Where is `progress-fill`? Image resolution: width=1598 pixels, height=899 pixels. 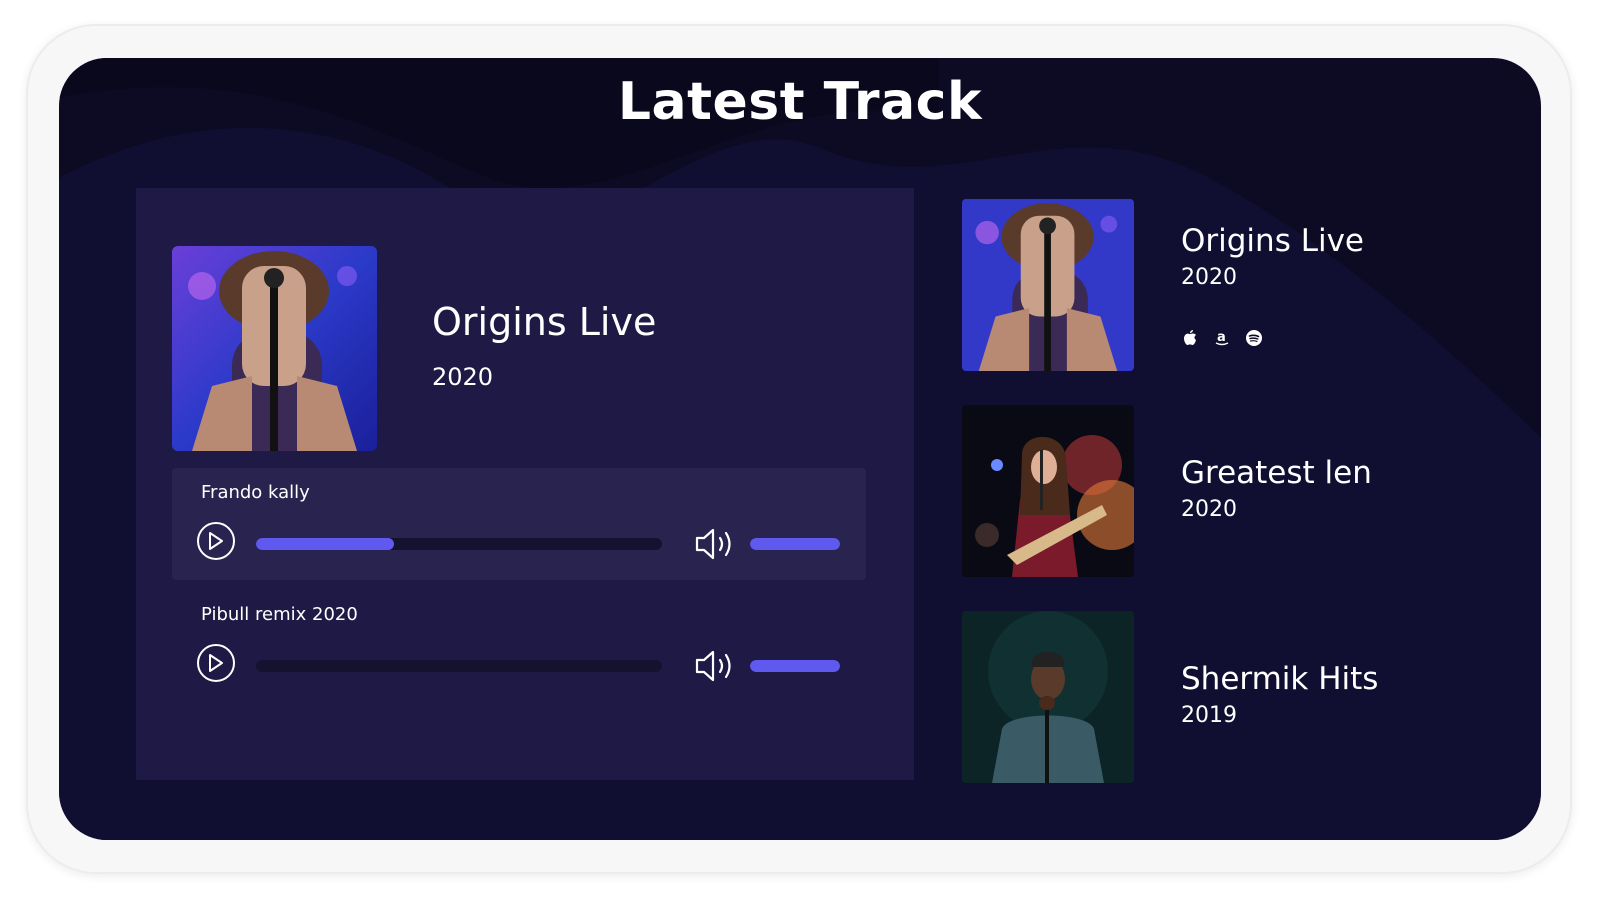 progress-fill is located at coordinates (325, 544).